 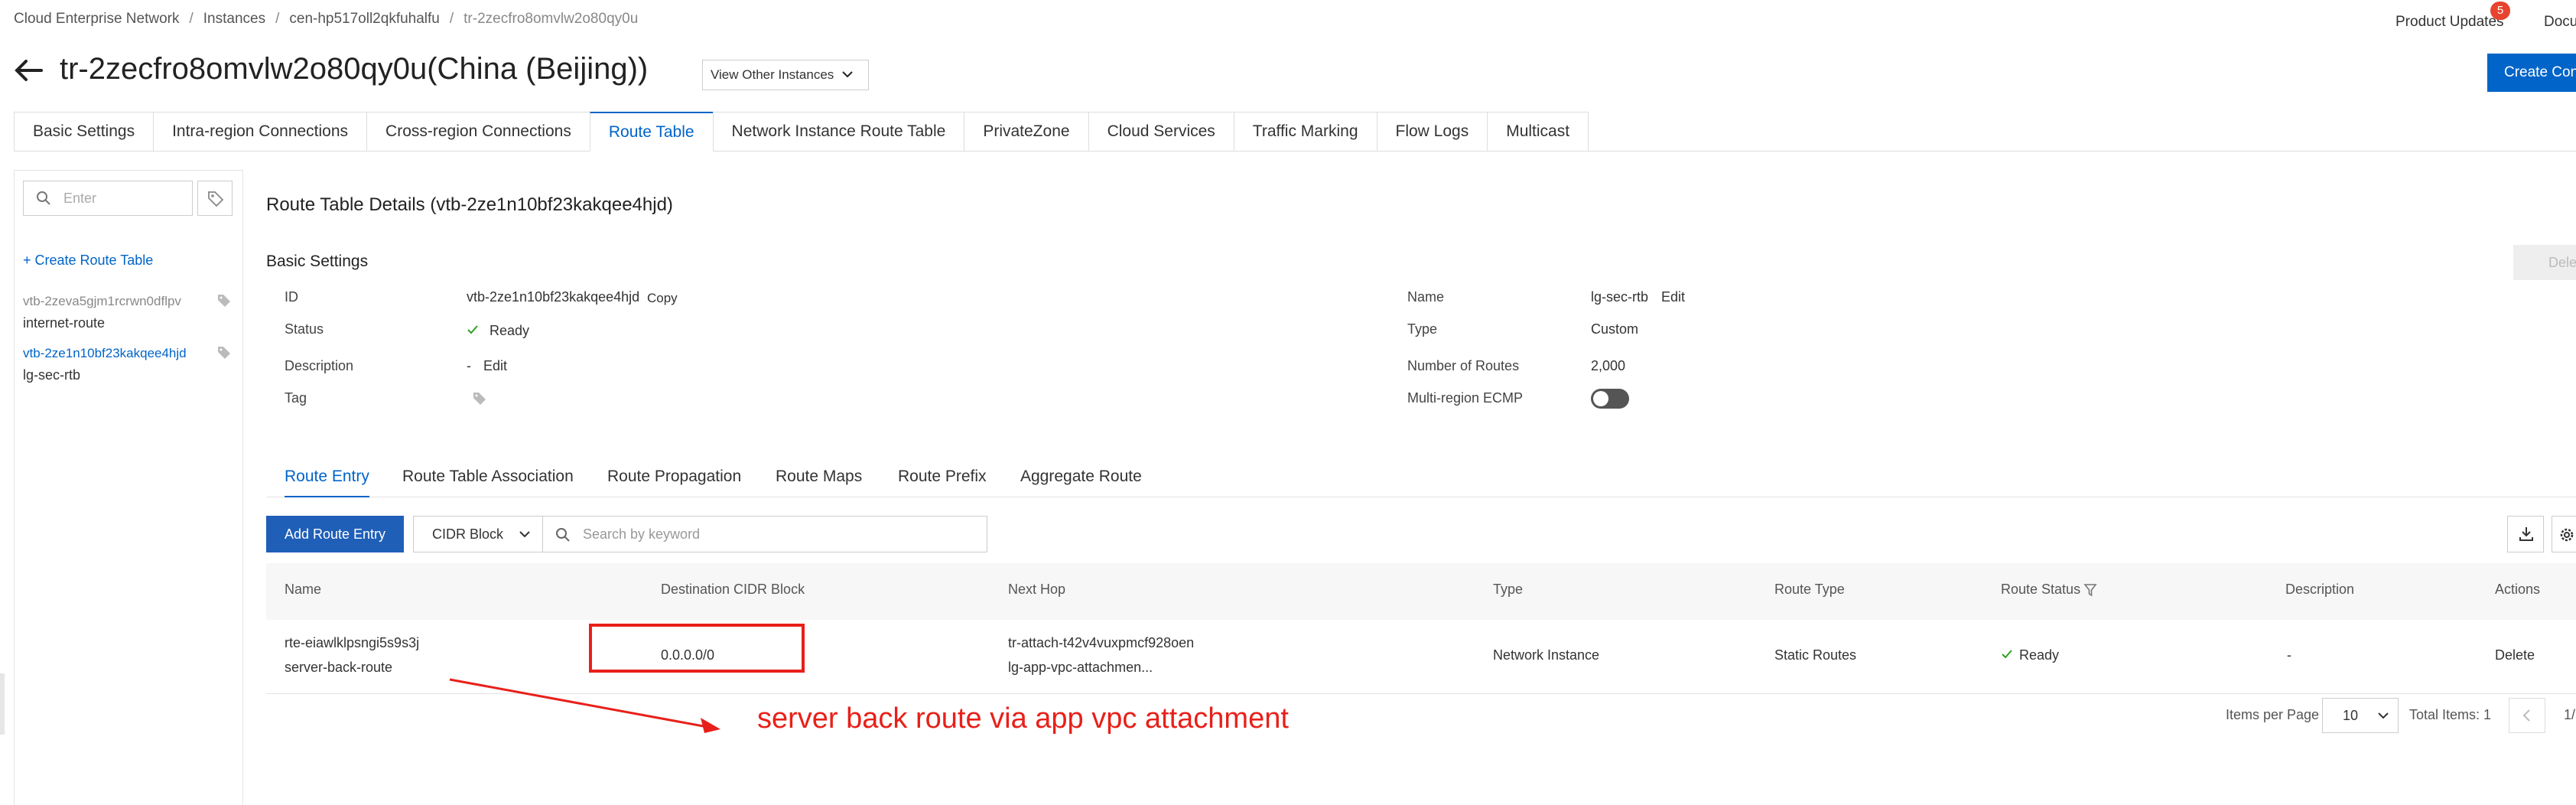 I want to click on tag-label: Tag, so click(x=296, y=398).